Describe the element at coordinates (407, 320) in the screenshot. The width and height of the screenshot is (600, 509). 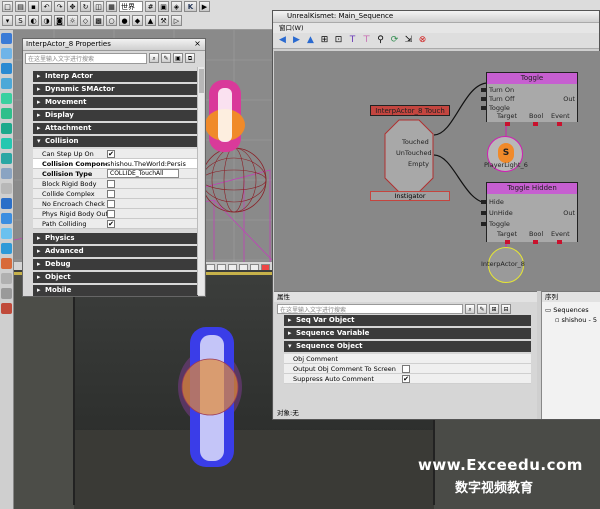
I see `category-seq-var-object: ▸ Seq Var Object` at that location.